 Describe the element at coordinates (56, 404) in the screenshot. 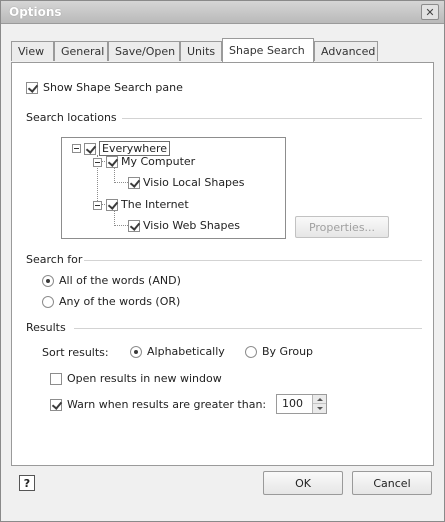

I see `warn-results-checkbox` at that location.